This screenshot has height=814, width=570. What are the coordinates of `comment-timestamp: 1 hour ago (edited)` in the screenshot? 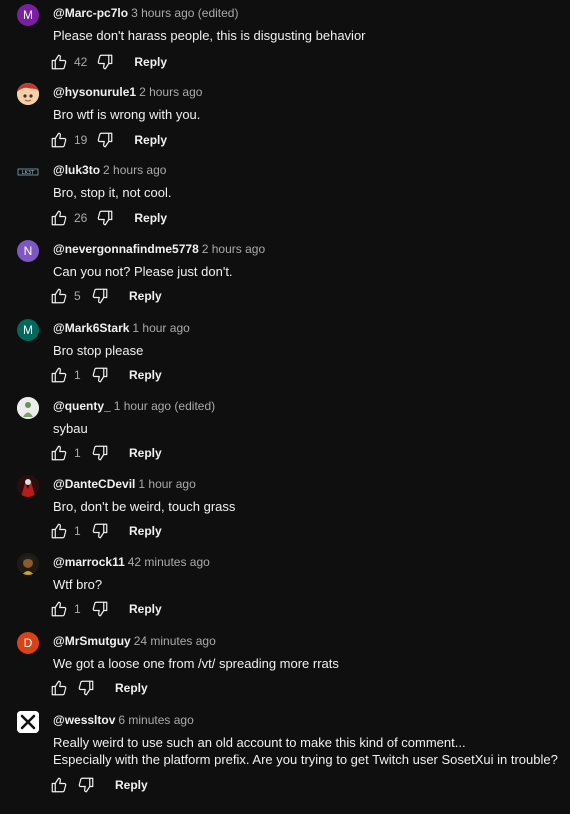 It's located at (164, 406).